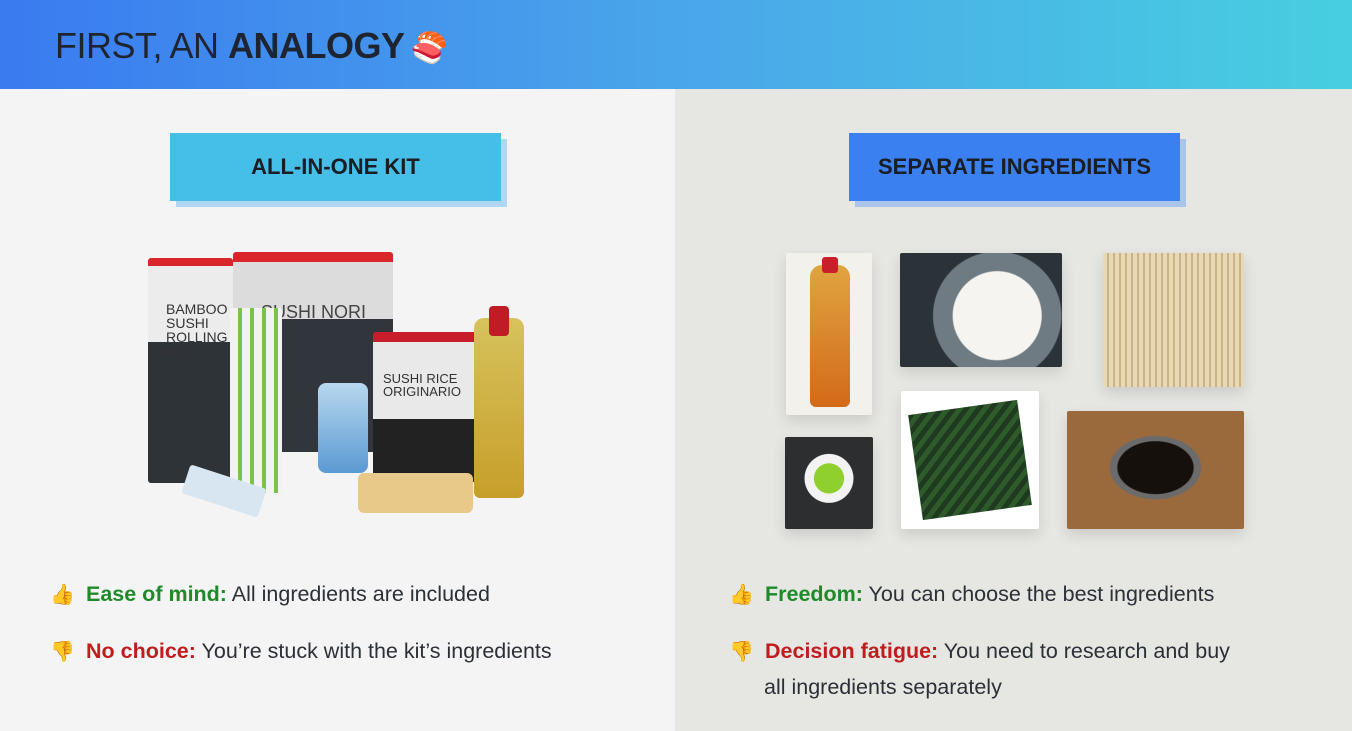 The height and width of the screenshot is (731, 1352). Describe the element at coordinates (814, 594) in the screenshot. I see `right-pro-label: Freedom:` at that location.